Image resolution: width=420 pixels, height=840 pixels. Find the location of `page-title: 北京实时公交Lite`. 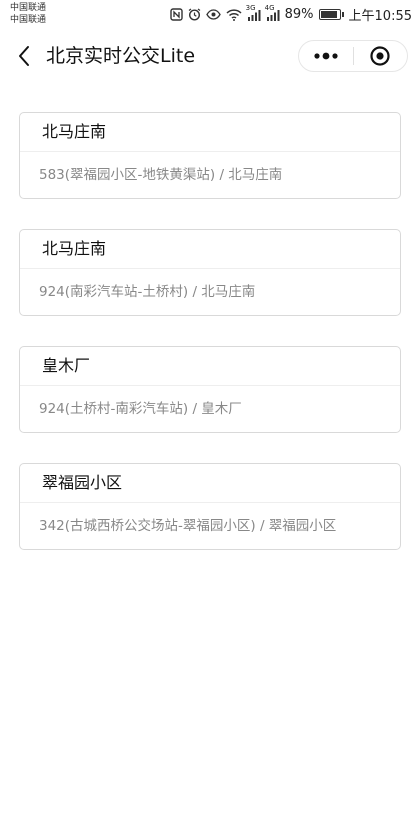

page-title: 北京实时公交Lite is located at coordinates (121, 56).